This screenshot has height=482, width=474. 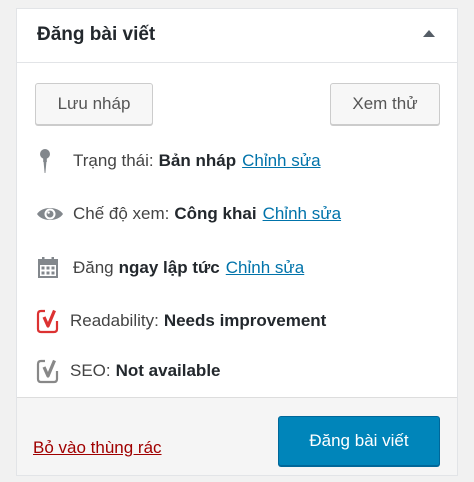 What do you see at coordinates (215, 213) in the screenshot?
I see `visibility-value: Công khai` at bounding box center [215, 213].